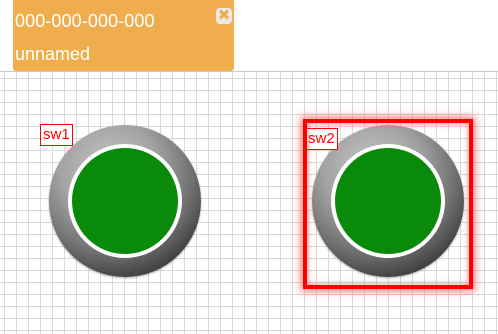  I want to click on switch-node-sw1, so click(125, 201).